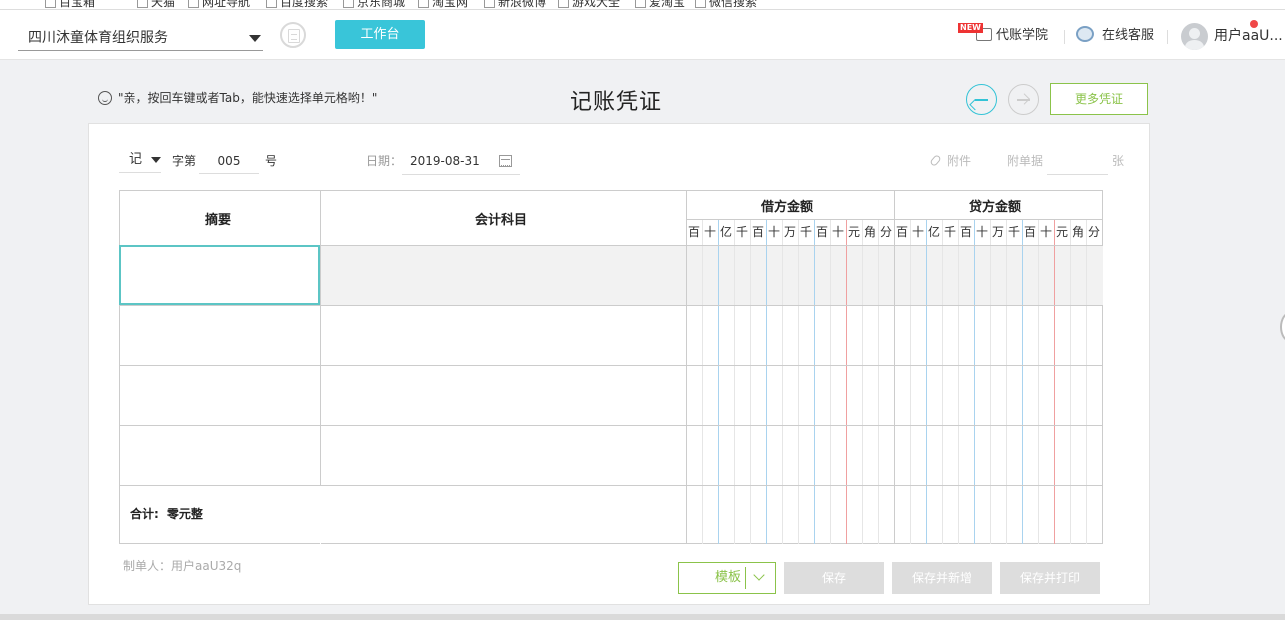 This screenshot has width=1285, height=620. What do you see at coordinates (589, 4) in the screenshot?
I see `bookmark-item: 游戏大全` at bounding box center [589, 4].